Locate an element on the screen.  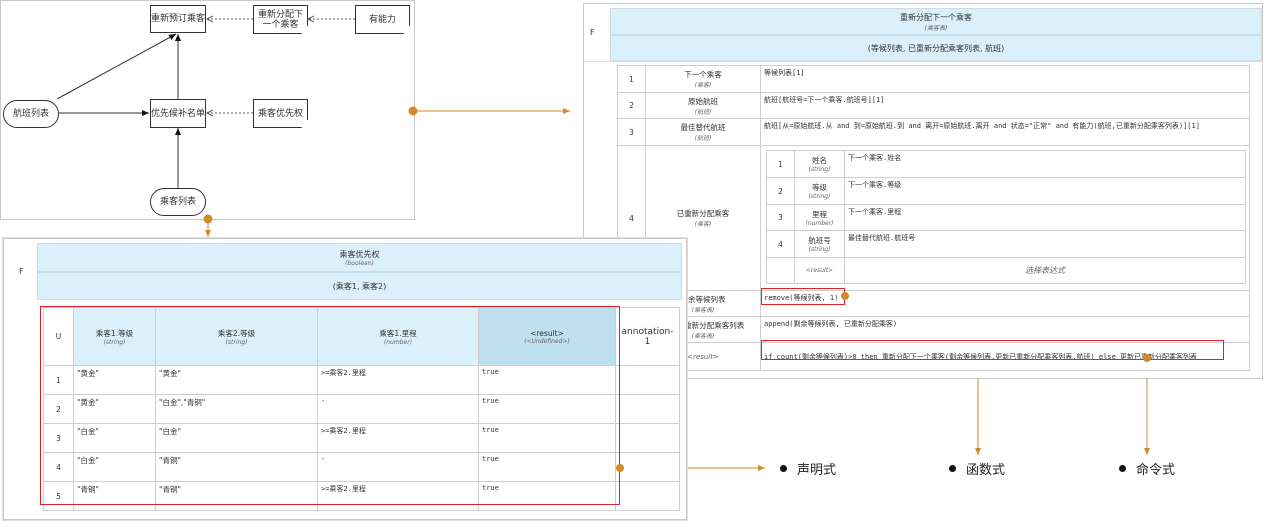
legend-imperative: 命令式 is located at coordinates (1147, 468).